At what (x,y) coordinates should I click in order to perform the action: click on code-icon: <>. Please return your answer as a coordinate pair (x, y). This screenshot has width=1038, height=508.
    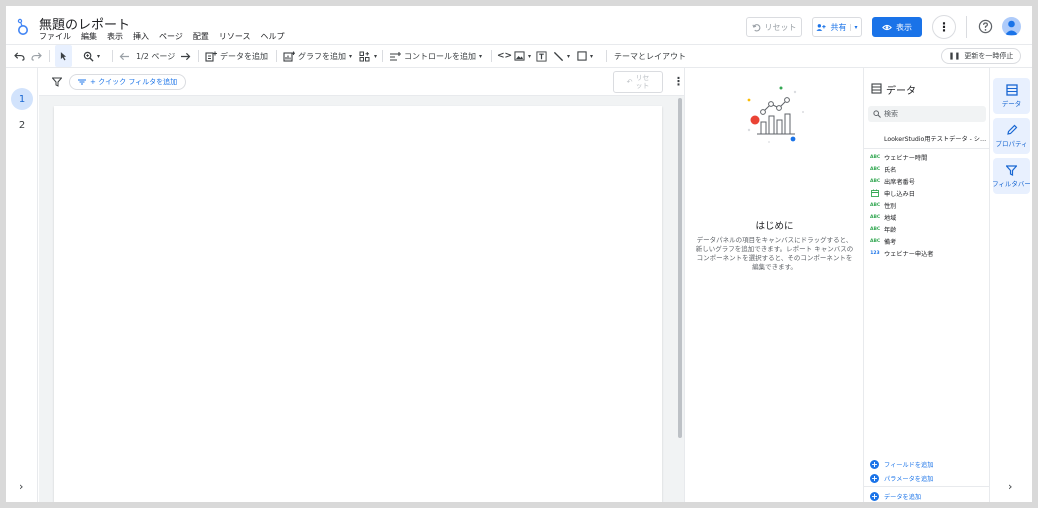
    Looking at the image, I should click on (504, 56).